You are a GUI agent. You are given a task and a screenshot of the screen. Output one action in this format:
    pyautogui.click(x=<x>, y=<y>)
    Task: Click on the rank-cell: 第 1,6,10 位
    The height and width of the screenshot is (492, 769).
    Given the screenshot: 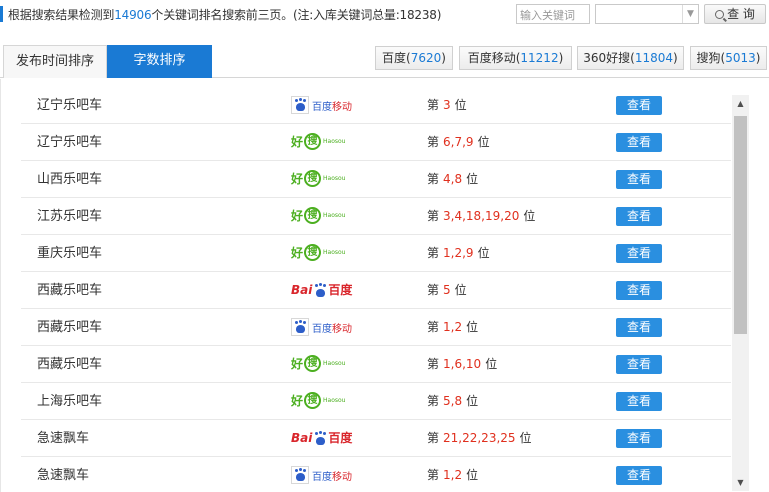 What is the action you would take?
    pyautogui.click(x=462, y=364)
    